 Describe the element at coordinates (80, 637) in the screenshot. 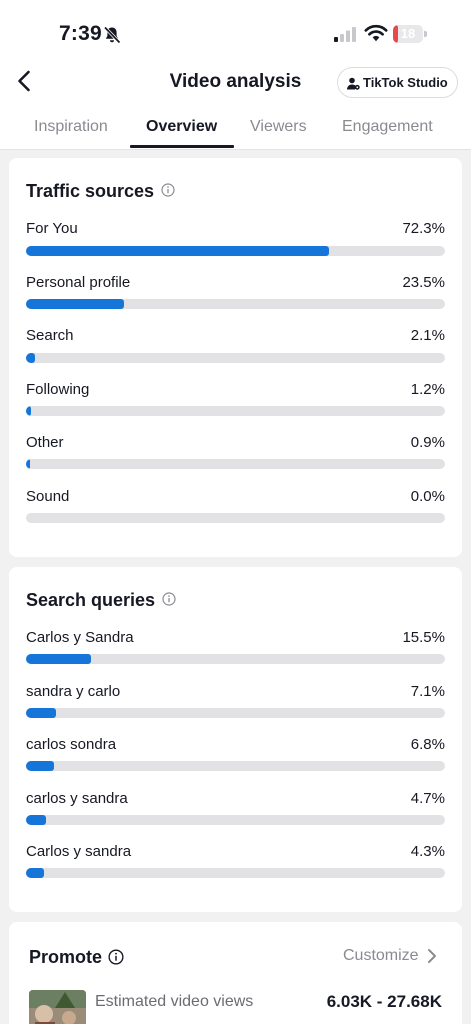

I see `search-query-label: Carlos y Sandra` at that location.